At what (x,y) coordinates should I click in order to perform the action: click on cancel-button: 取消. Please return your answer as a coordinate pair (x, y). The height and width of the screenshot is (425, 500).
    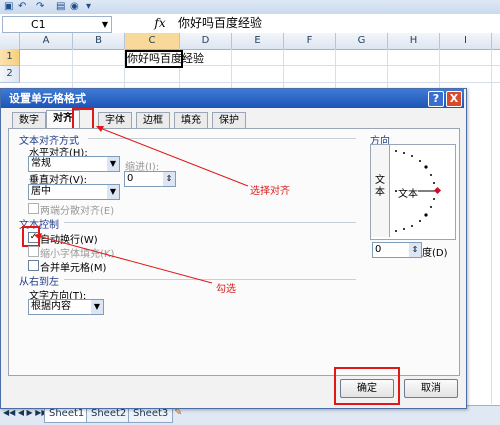
    Looking at the image, I should click on (431, 388).